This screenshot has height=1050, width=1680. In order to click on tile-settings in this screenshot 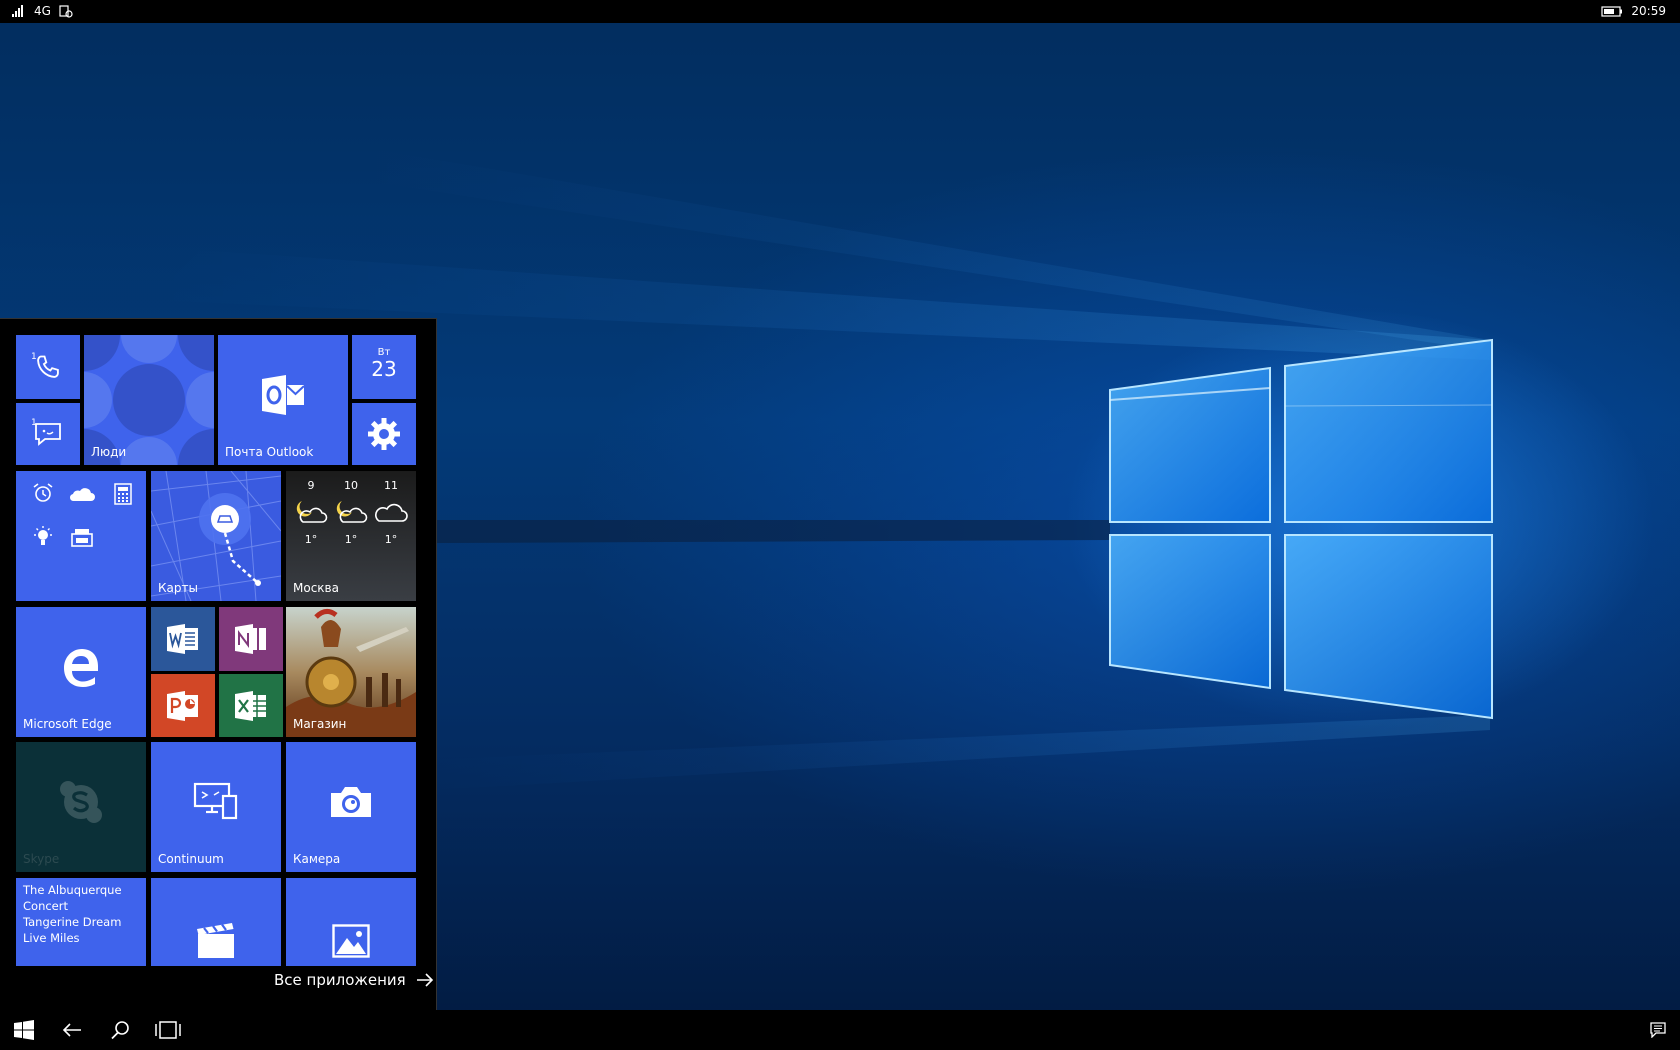, I will do `click(384, 434)`.